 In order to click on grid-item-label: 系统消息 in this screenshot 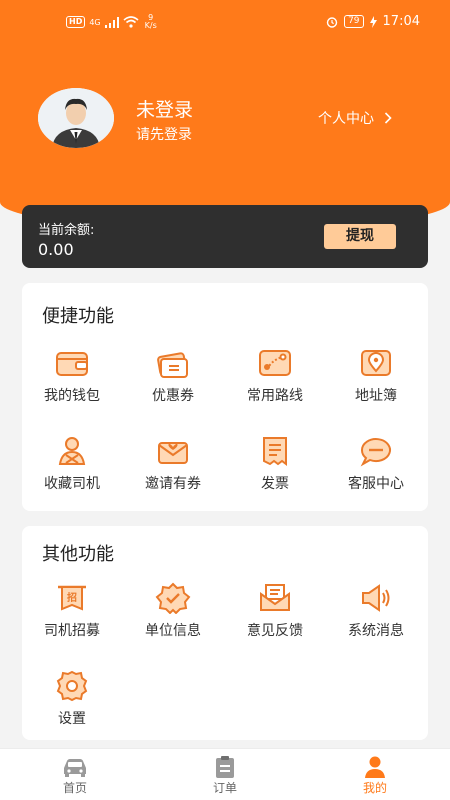, I will do `click(376, 631)`.